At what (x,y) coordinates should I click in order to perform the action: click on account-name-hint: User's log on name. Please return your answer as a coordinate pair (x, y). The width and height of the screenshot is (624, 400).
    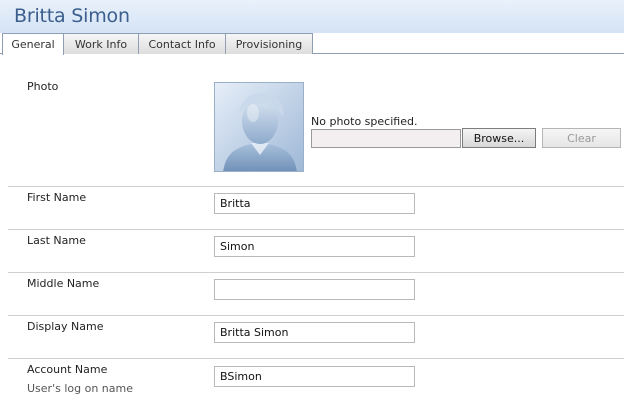
    Looking at the image, I should click on (80, 388).